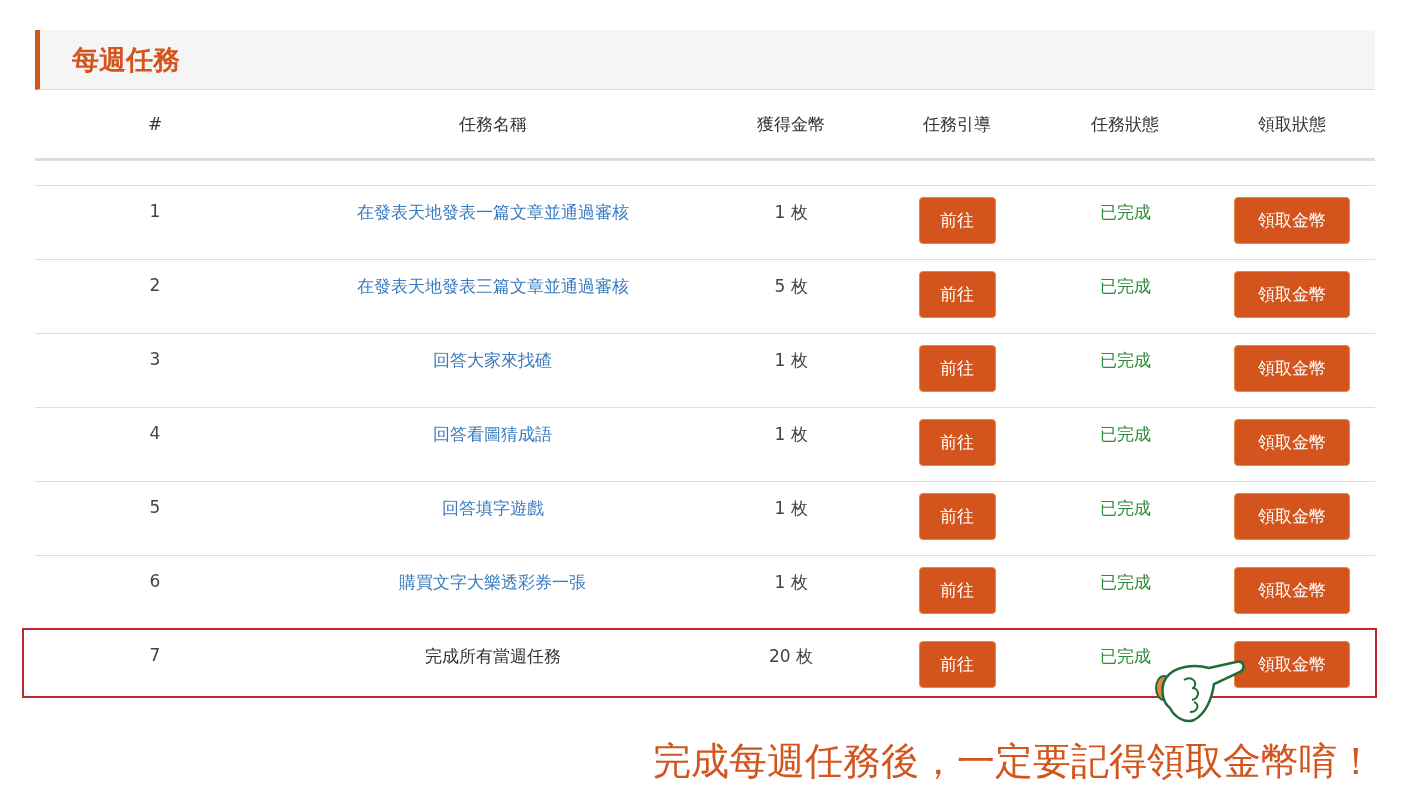 This screenshot has width=1407, height=800. What do you see at coordinates (1125, 124) in the screenshot?
I see `column-header: 任務狀態` at bounding box center [1125, 124].